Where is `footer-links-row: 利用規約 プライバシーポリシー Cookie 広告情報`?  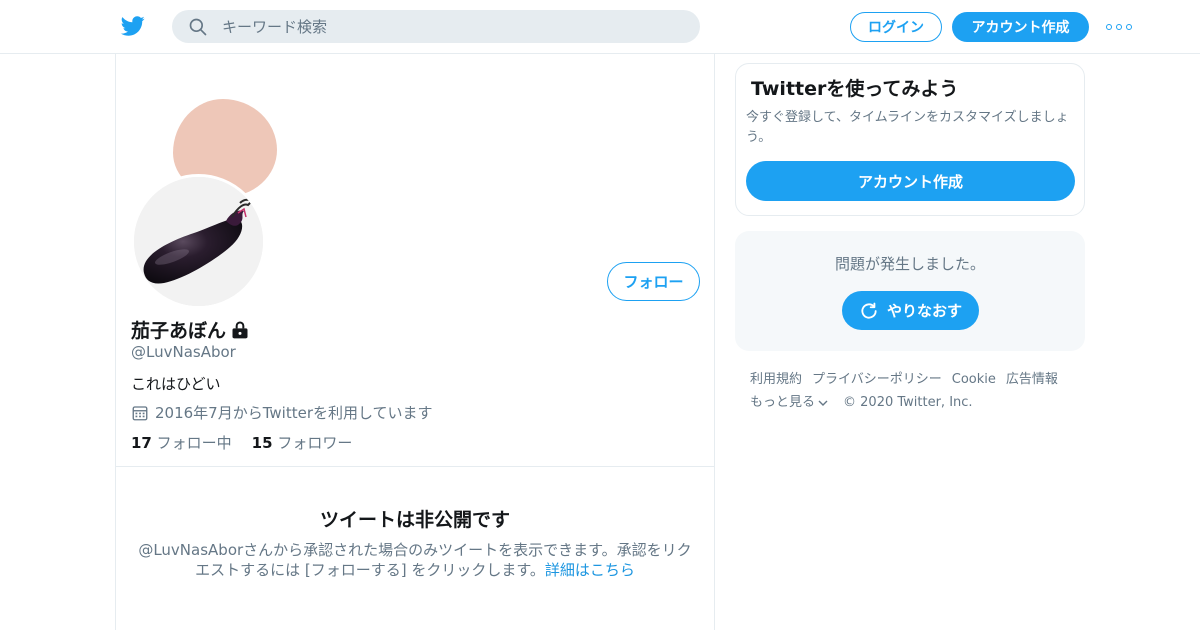
footer-links-row: 利用規約 プライバシーポリシー Cookie 広告情報 is located at coordinates (920, 379).